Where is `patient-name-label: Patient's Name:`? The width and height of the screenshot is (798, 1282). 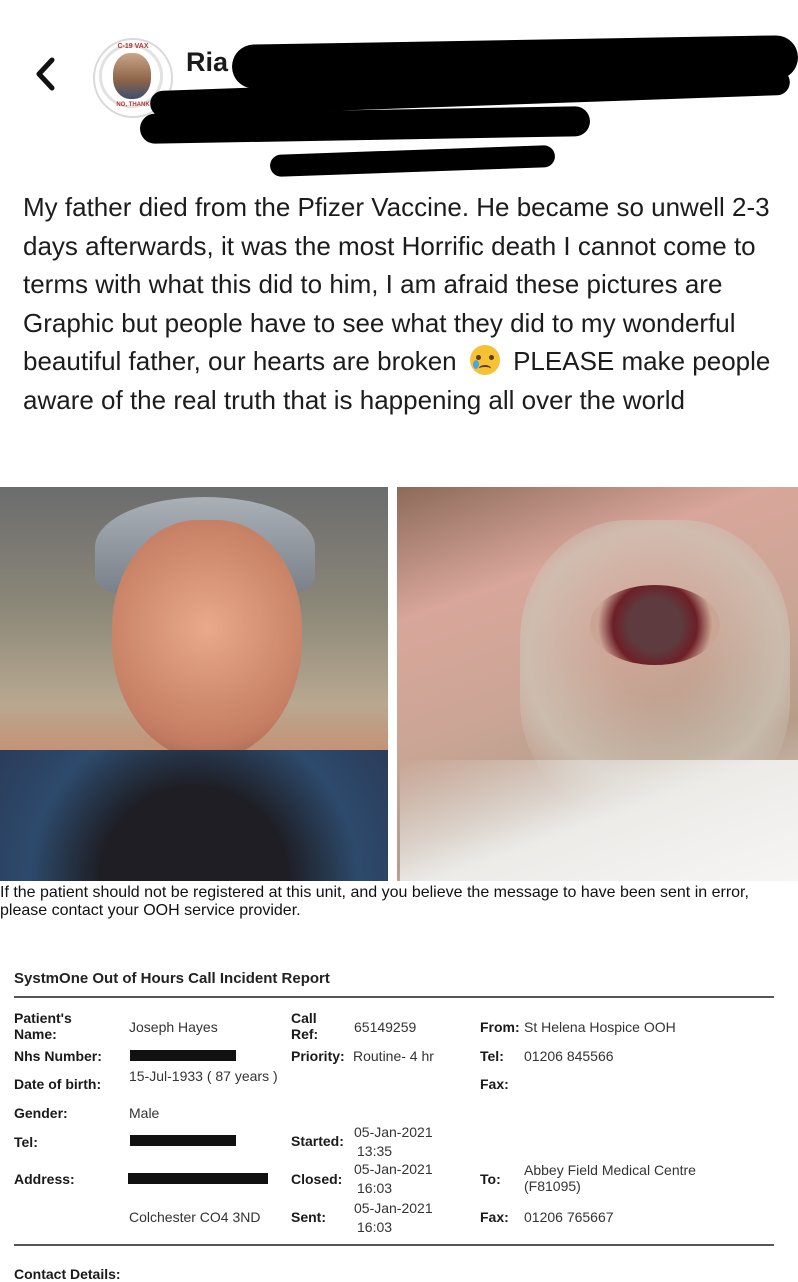 patient-name-label: Patient's Name: is located at coordinates (43, 1026).